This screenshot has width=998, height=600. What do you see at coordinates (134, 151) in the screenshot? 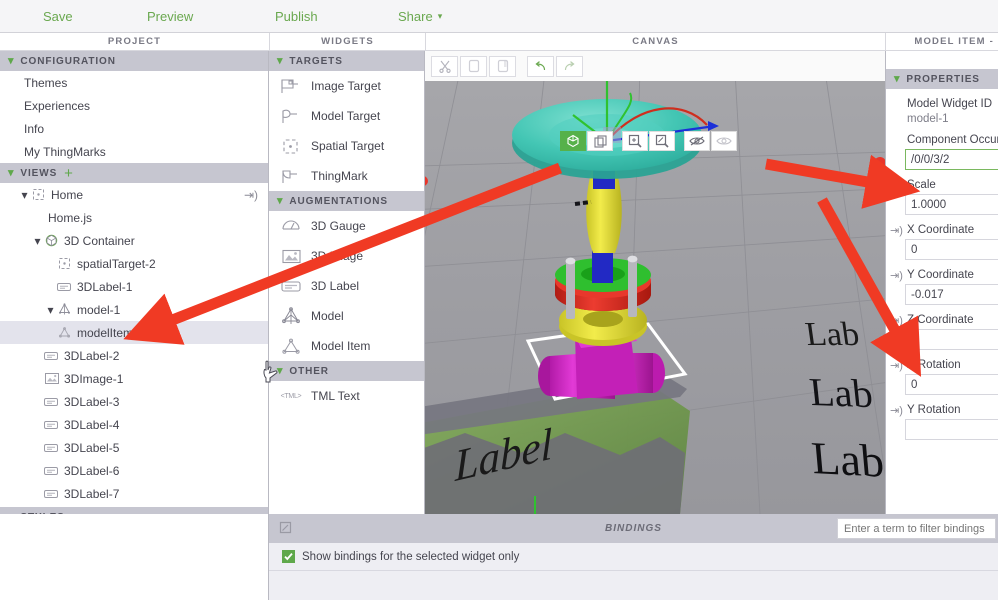
I see `sidebar-item-my-thingmarks: My ThingMarks` at bounding box center [134, 151].